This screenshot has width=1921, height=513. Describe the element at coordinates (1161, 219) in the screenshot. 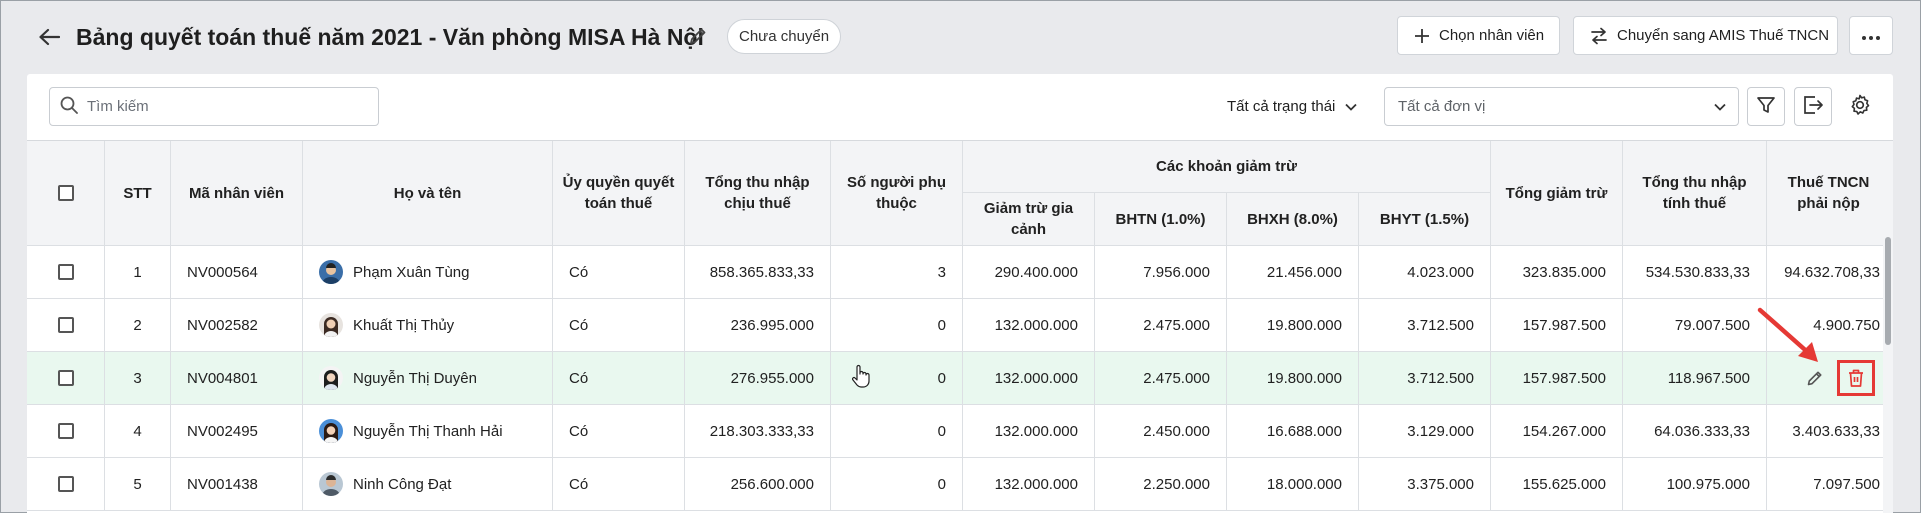

I see `col-header-bhtn: BHTN (1.0%)` at that location.